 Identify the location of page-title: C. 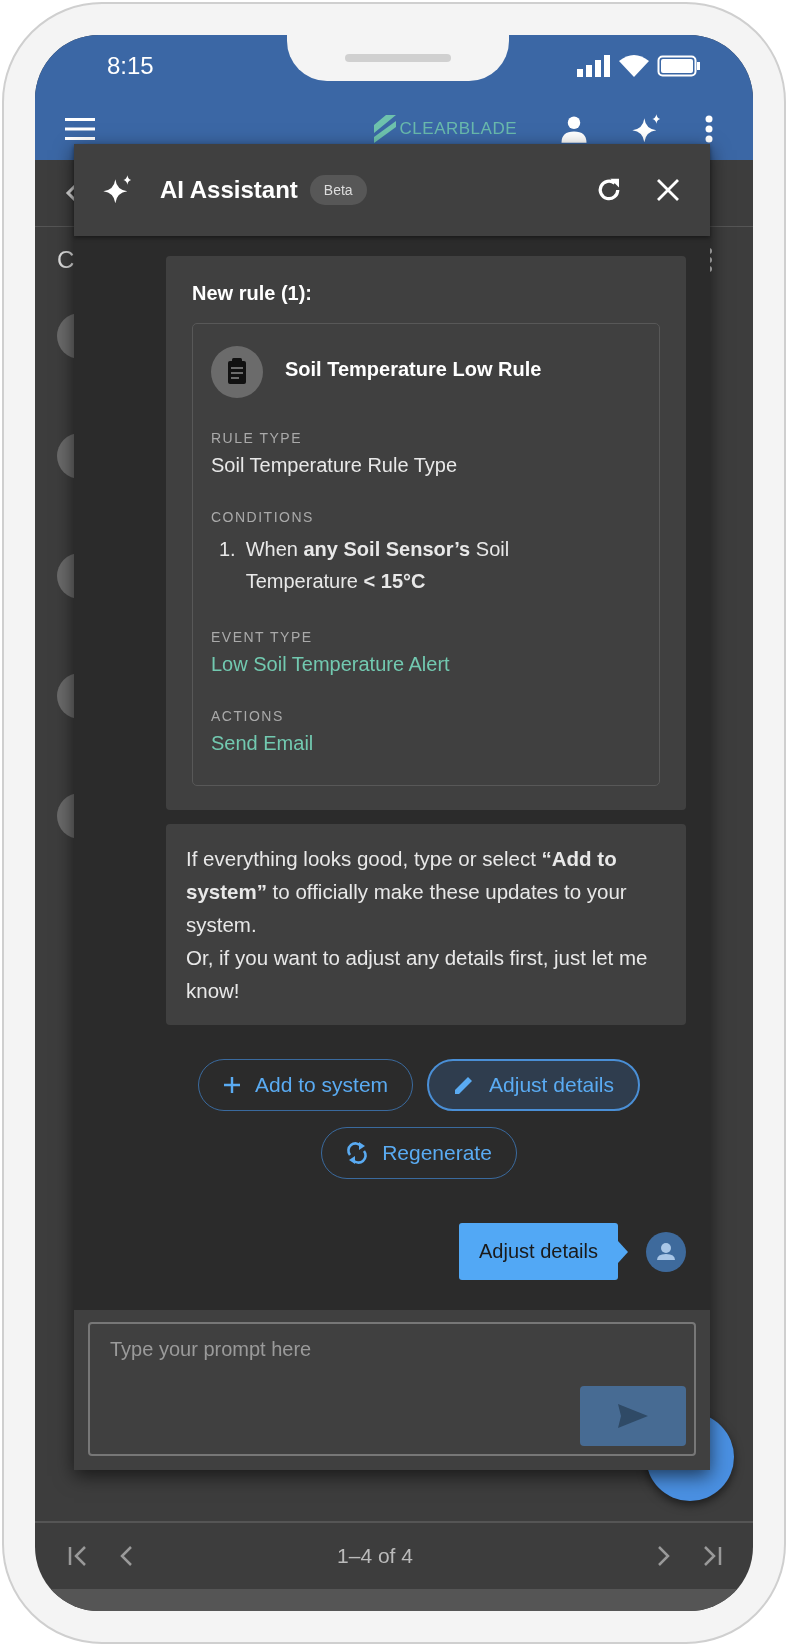
(66, 260).